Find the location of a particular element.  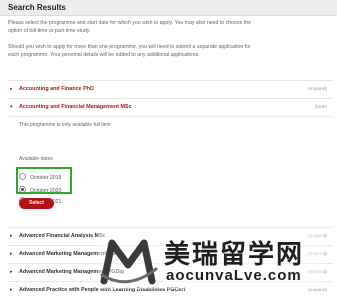

watermark-title: 美瑞留学网 is located at coordinates (234, 254).